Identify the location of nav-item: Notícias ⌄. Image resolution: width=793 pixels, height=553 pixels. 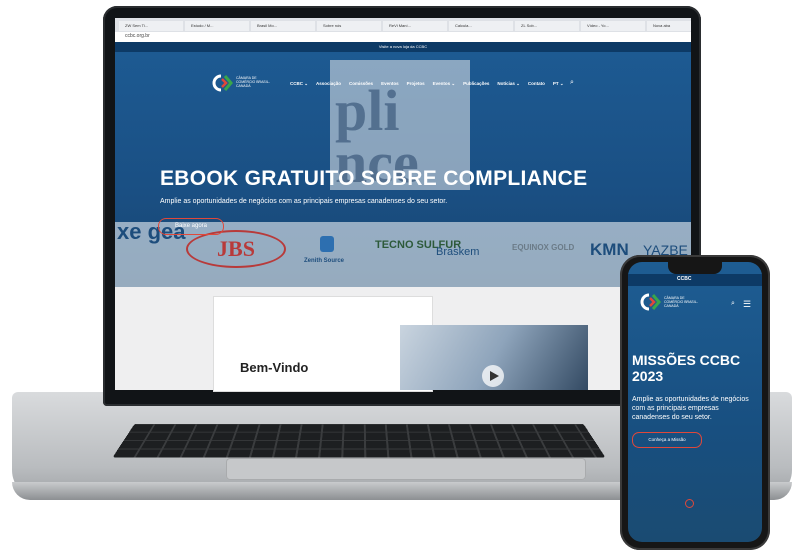
(508, 84).